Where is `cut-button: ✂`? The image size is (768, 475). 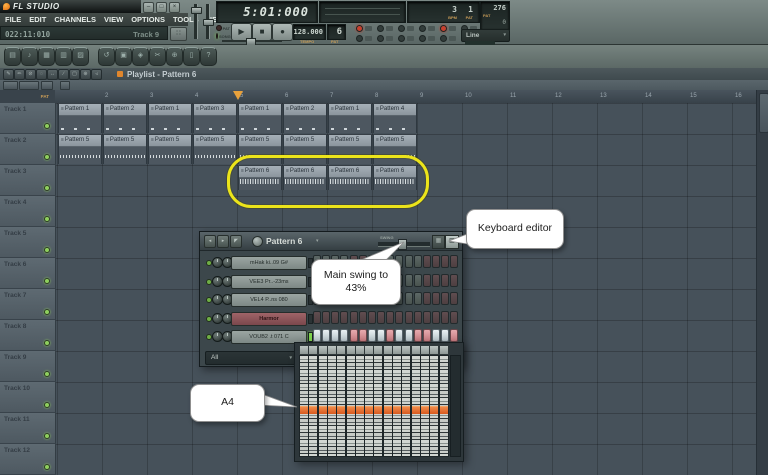 cut-button: ✂ is located at coordinates (157, 56).